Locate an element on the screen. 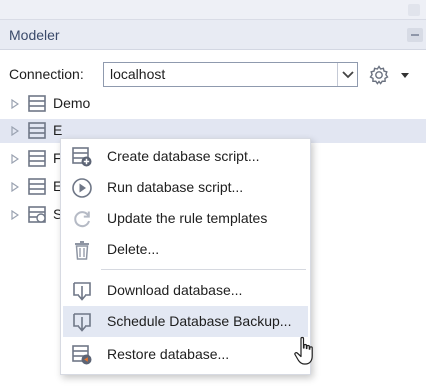 The image size is (426, 386). gear-icon is located at coordinates (379, 75).